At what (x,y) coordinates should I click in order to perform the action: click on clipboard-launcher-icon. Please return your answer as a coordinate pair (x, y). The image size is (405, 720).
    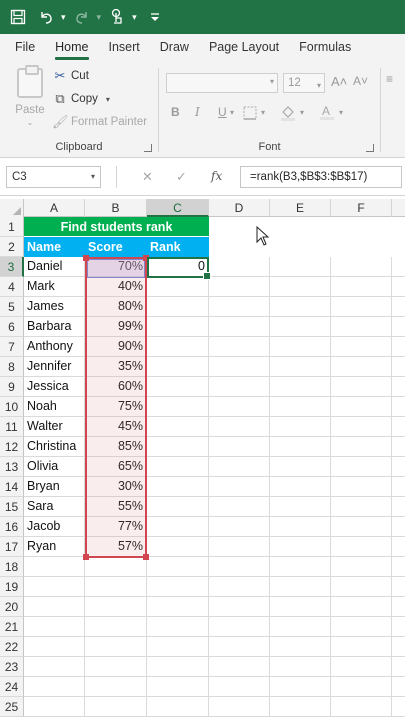
    Looking at the image, I should click on (148, 148).